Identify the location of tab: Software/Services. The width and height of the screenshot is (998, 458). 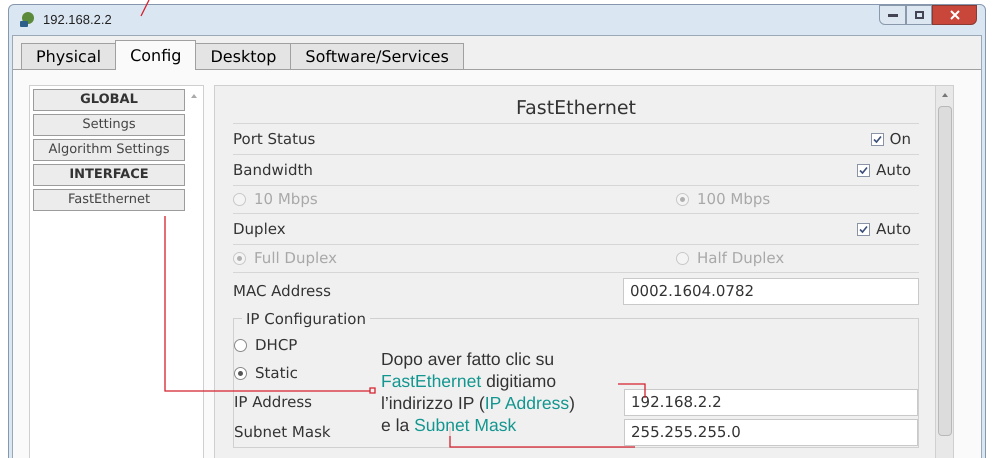
(377, 56).